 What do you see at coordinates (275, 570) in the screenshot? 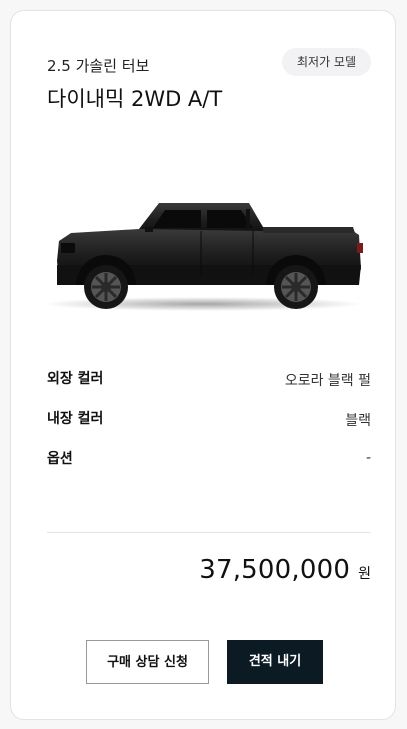
I see `price-amount: 37,500,000` at bounding box center [275, 570].